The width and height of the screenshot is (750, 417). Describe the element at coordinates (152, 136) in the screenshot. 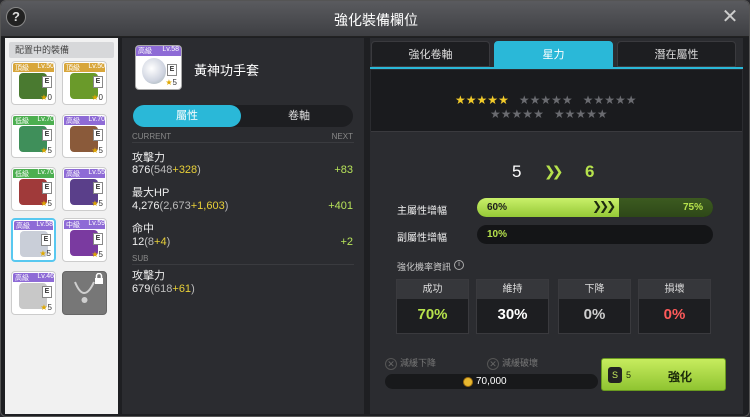

I see `current-caption: CURRENT` at that location.